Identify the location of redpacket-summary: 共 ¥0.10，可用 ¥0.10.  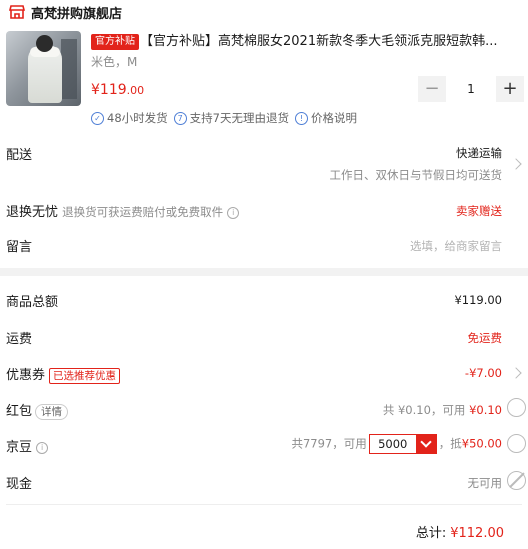
(442, 410).